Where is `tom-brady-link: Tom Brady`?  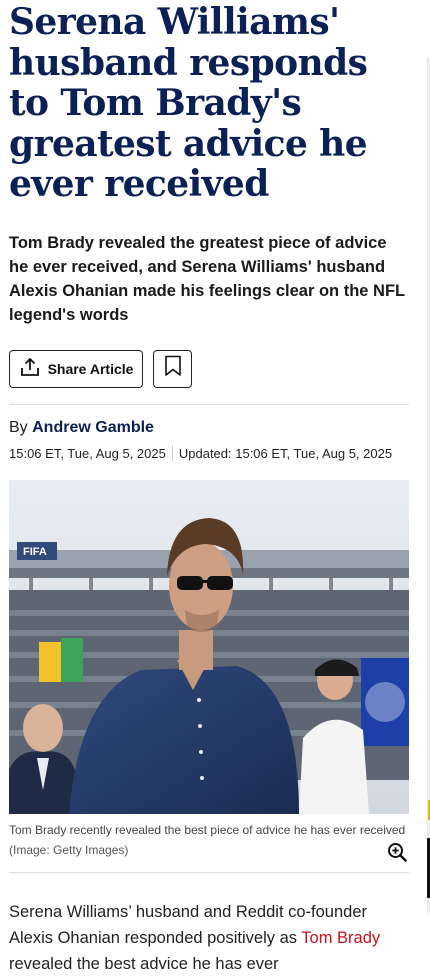
tom-brady-link: Tom Brady is located at coordinates (340, 938).